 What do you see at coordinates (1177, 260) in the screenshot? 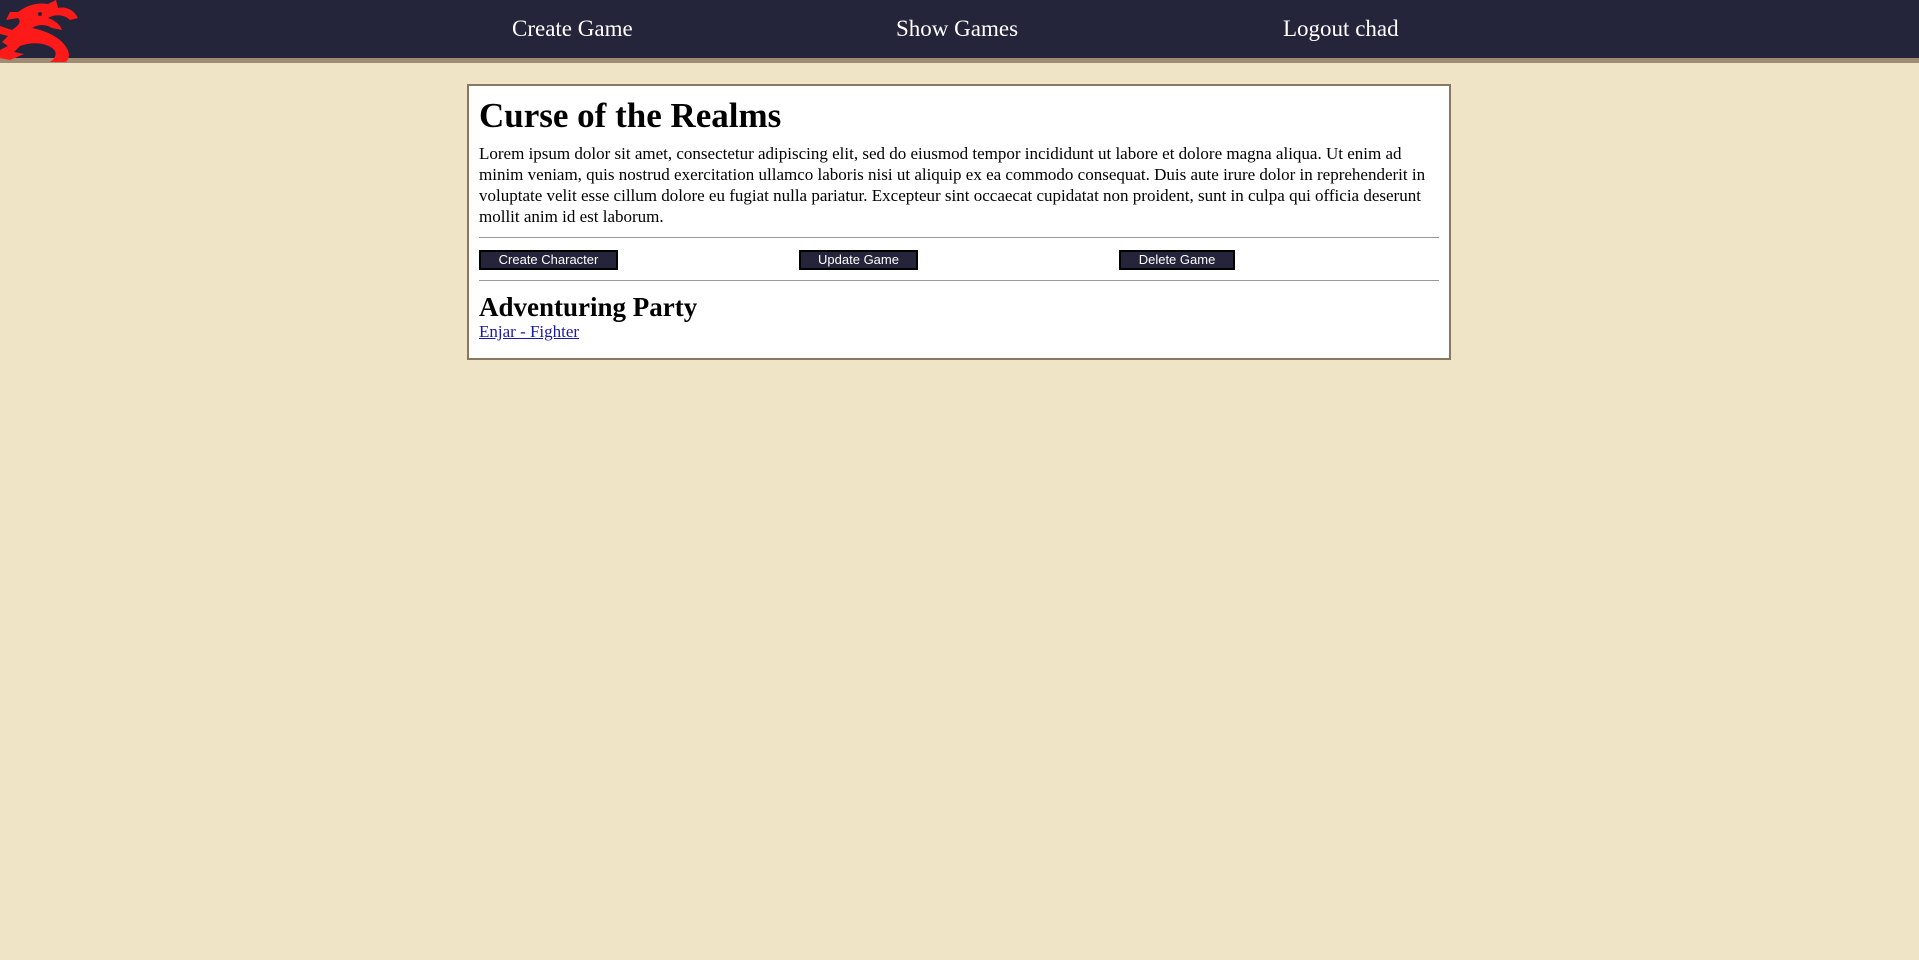
I see `delete-game-button: Delete Game` at bounding box center [1177, 260].